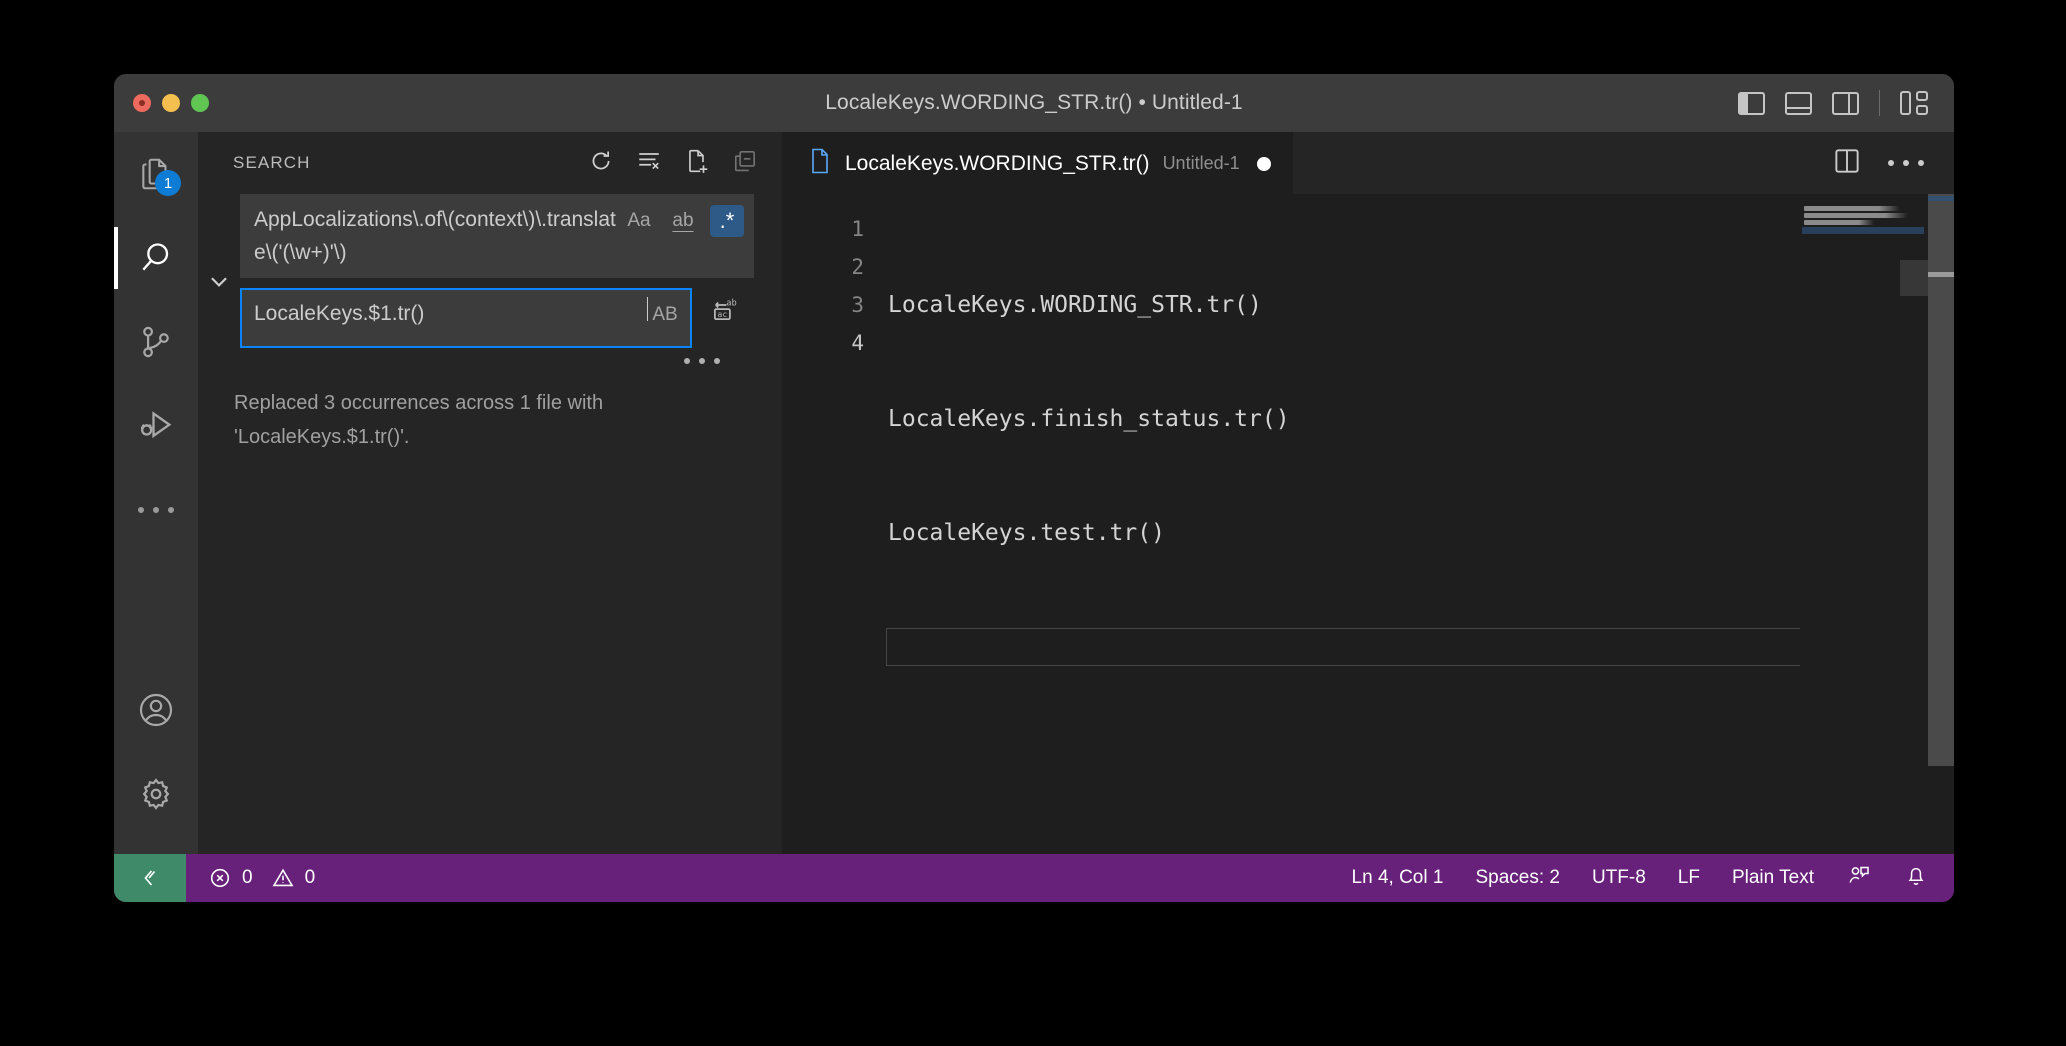  Describe the element at coordinates (310, 877) in the screenshot. I see `warning-count: 0` at that location.